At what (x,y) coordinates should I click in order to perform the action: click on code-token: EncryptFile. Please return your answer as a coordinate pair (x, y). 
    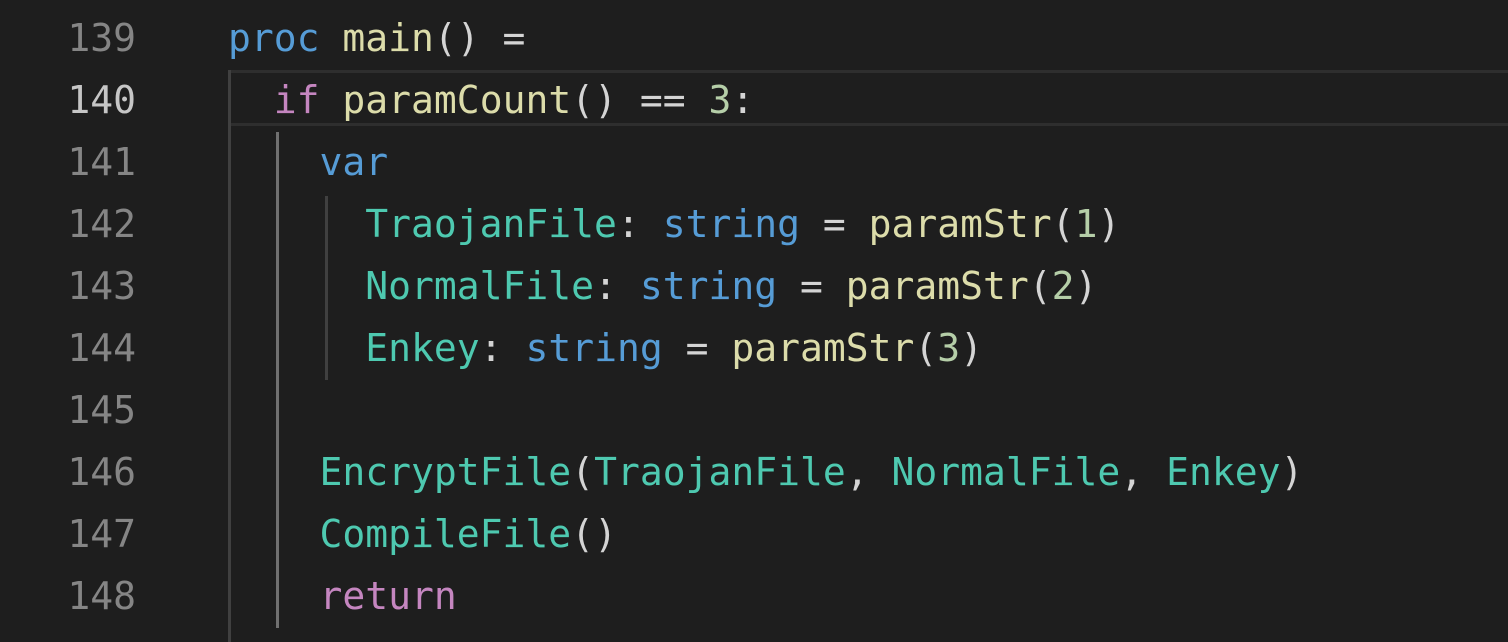
    Looking at the image, I should click on (445, 472).